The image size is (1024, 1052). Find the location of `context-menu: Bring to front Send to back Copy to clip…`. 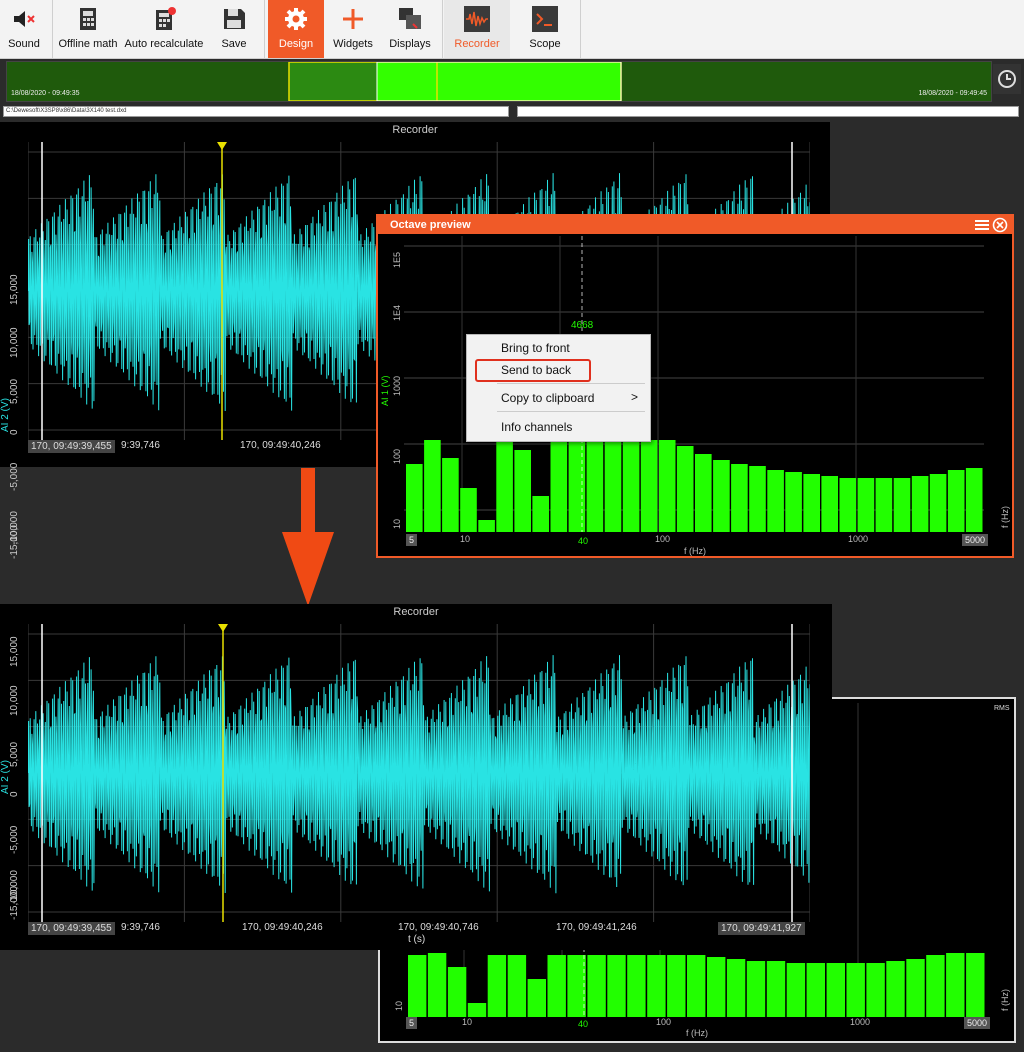

context-menu: Bring to front Send to back Copy to clip… is located at coordinates (558, 388).